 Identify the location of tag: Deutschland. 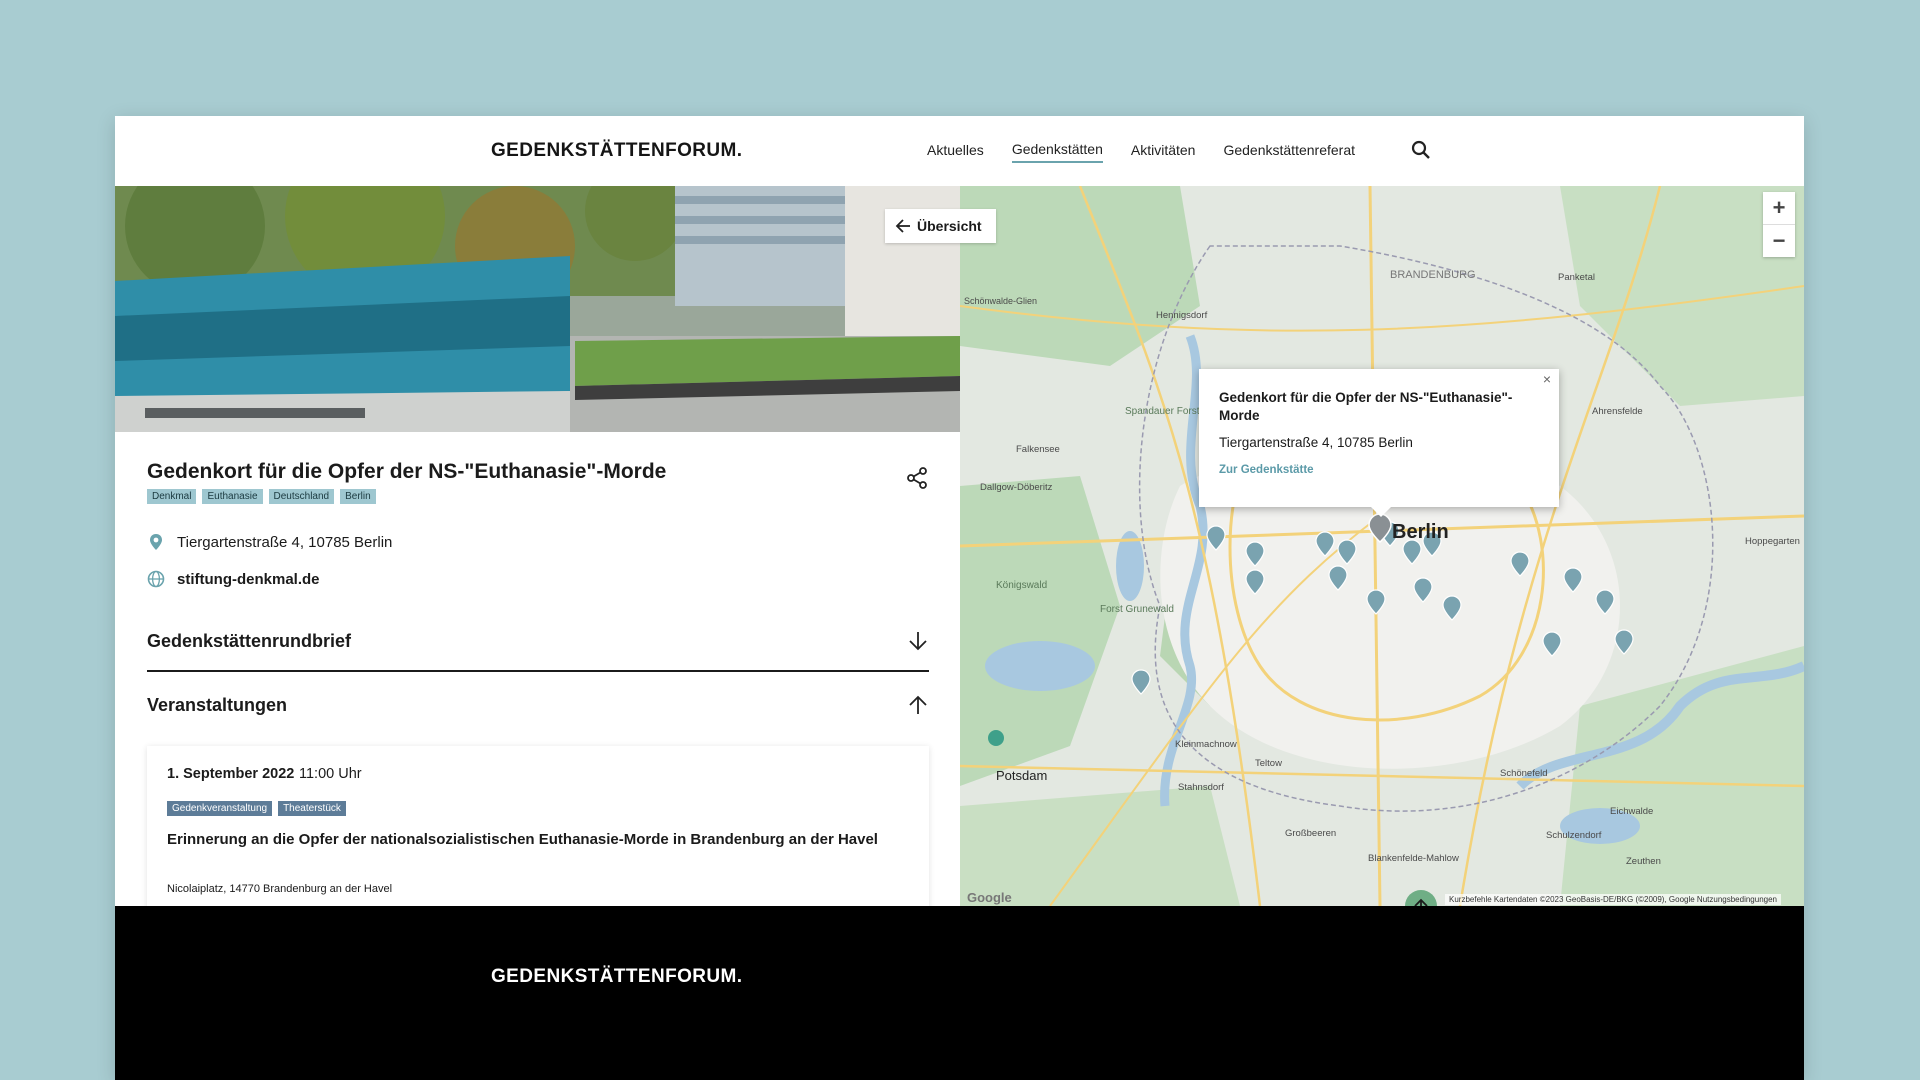
(301, 496).